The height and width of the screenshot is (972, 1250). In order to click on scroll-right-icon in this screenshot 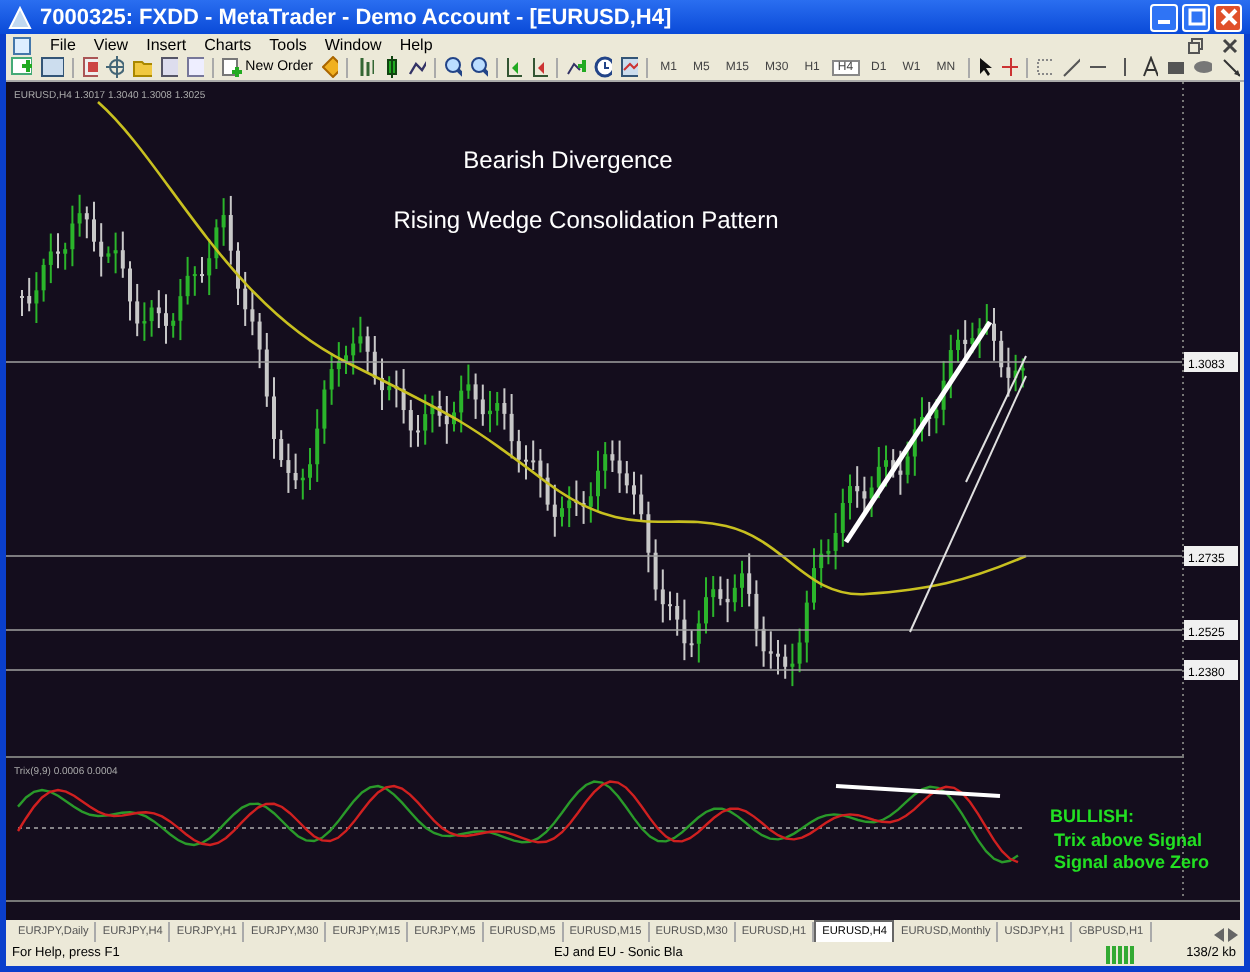, I will do `click(1232, 935)`.